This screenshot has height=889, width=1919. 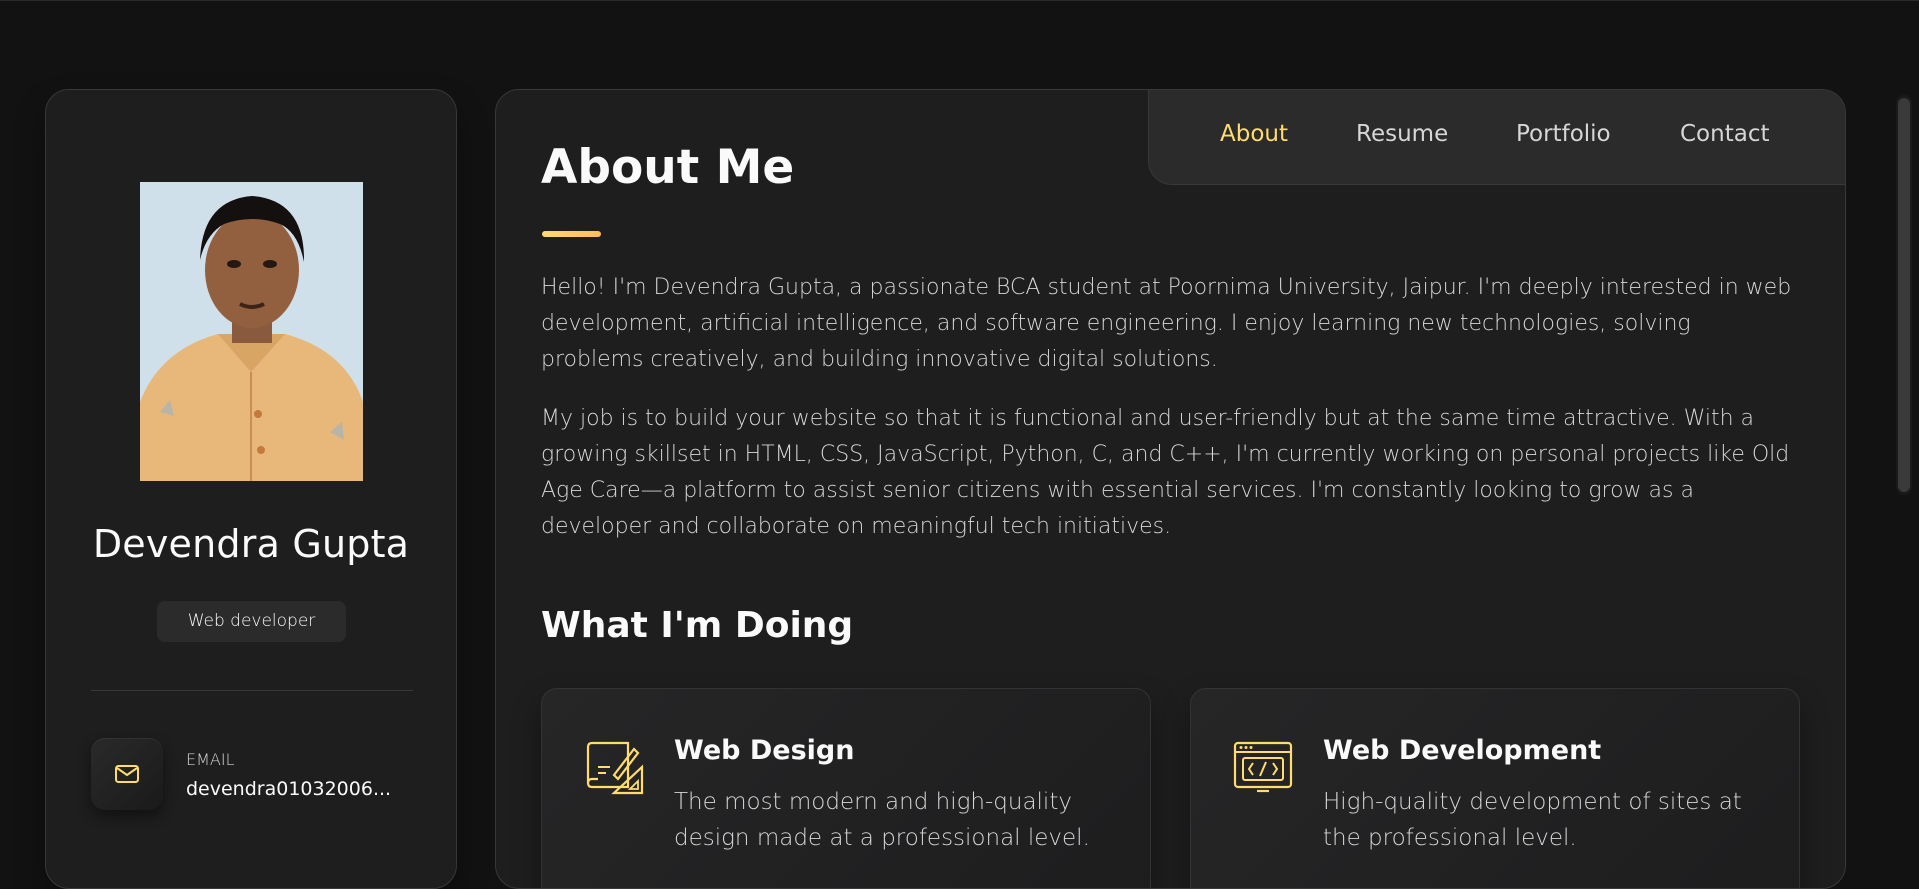 What do you see at coordinates (1496, 137) in the screenshot?
I see `navbar: About Resume Portfolio Contact` at bounding box center [1496, 137].